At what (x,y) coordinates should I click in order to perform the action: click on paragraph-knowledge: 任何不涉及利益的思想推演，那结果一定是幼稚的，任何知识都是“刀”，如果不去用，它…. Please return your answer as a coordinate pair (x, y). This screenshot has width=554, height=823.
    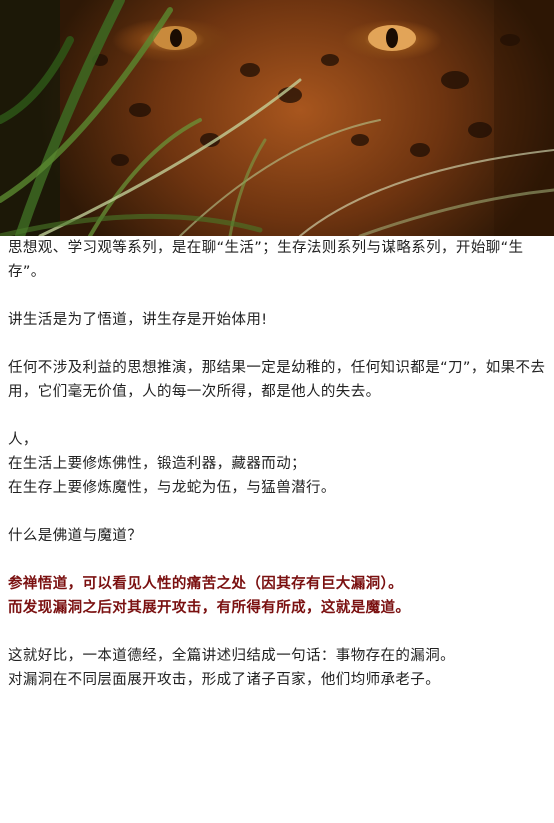
    Looking at the image, I should click on (277, 380).